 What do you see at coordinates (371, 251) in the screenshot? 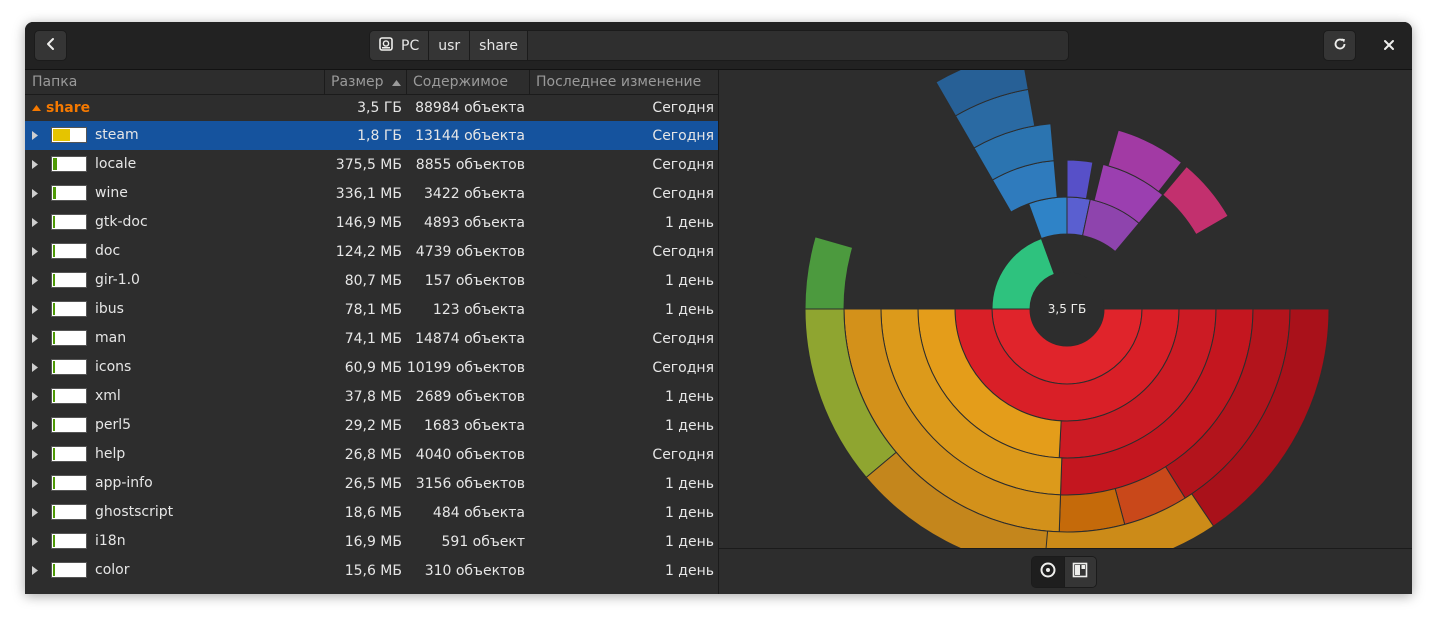
I see `folder-row-doc: doc 124,2 МБ 4739 объектов Сегодня` at bounding box center [371, 251].